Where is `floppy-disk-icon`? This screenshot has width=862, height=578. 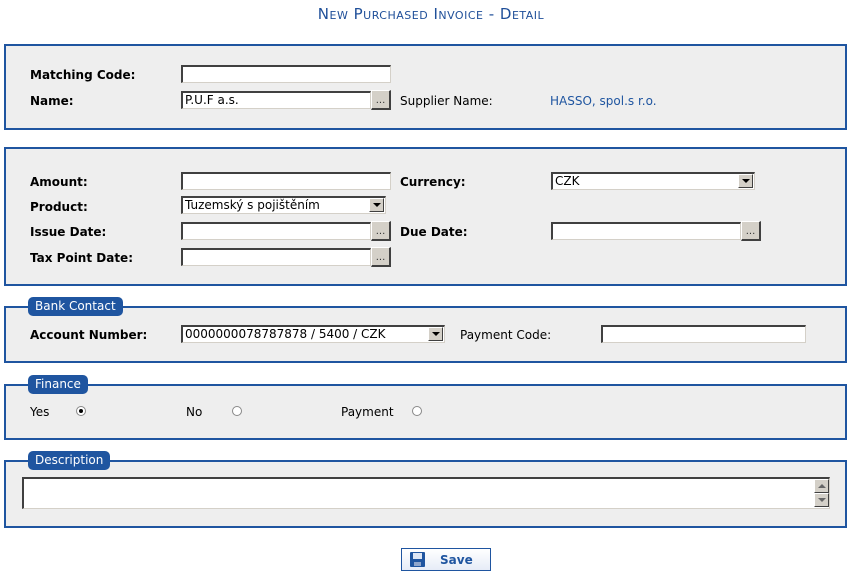
floppy-disk-icon is located at coordinates (417, 559).